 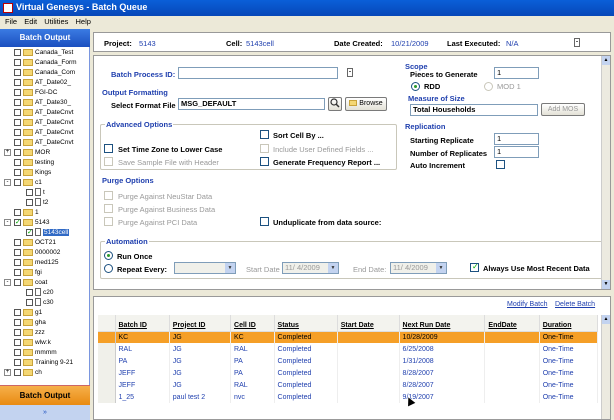 I want to click on end-date-picker: 11/ 4/2009 ▼, so click(x=418, y=268).